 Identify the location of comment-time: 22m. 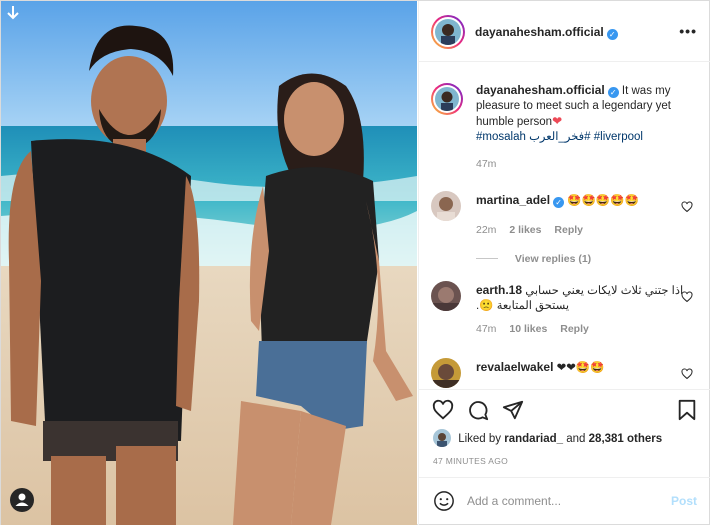
(486, 230).